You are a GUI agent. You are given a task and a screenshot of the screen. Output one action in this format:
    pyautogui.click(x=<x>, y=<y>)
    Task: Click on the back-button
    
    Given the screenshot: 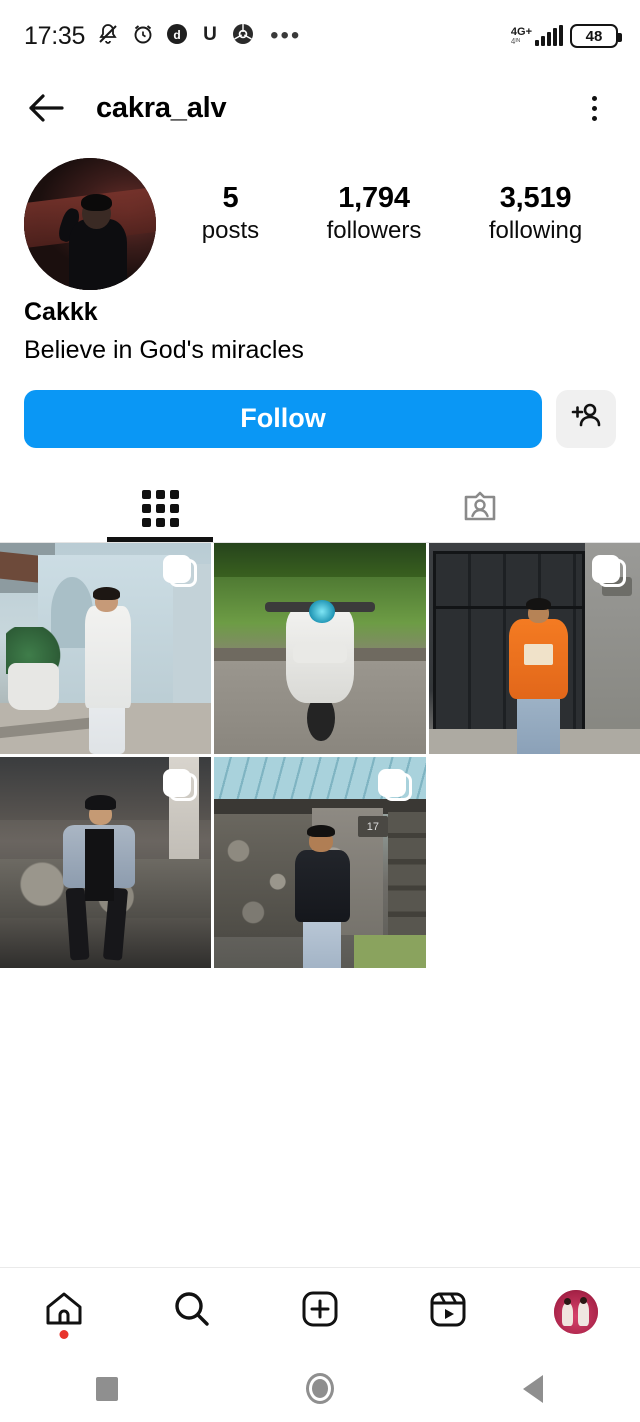 What is the action you would take?
    pyautogui.click(x=46, y=108)
    